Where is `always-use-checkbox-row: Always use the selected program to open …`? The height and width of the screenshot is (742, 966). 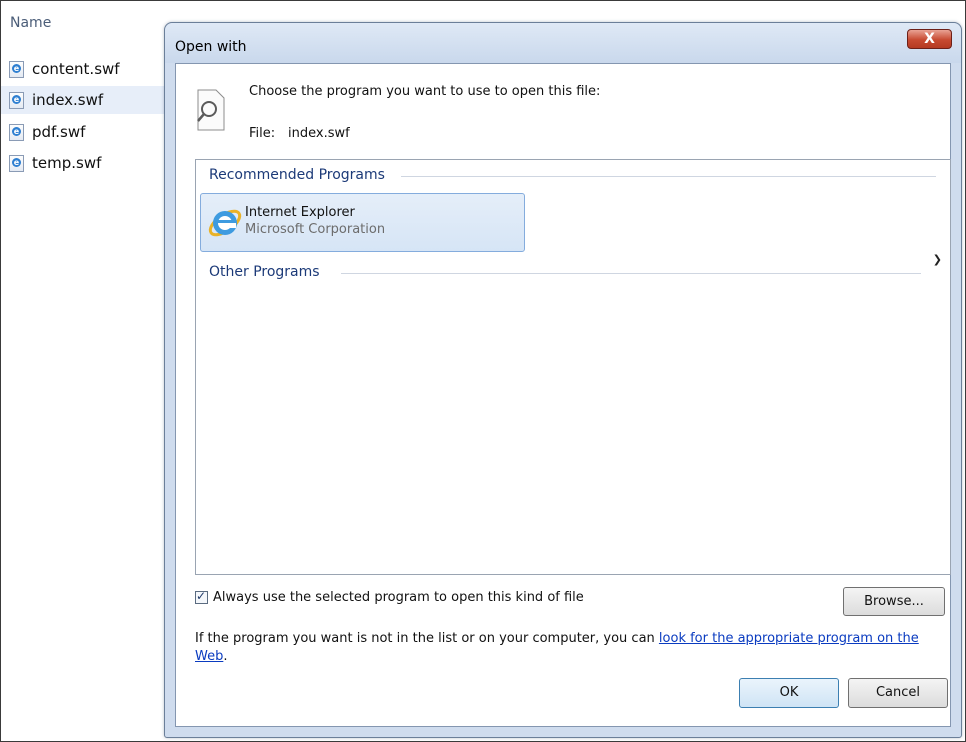 always-use-checkbox-row: Always use the selected program to open … is located at coordinates (389, 597).